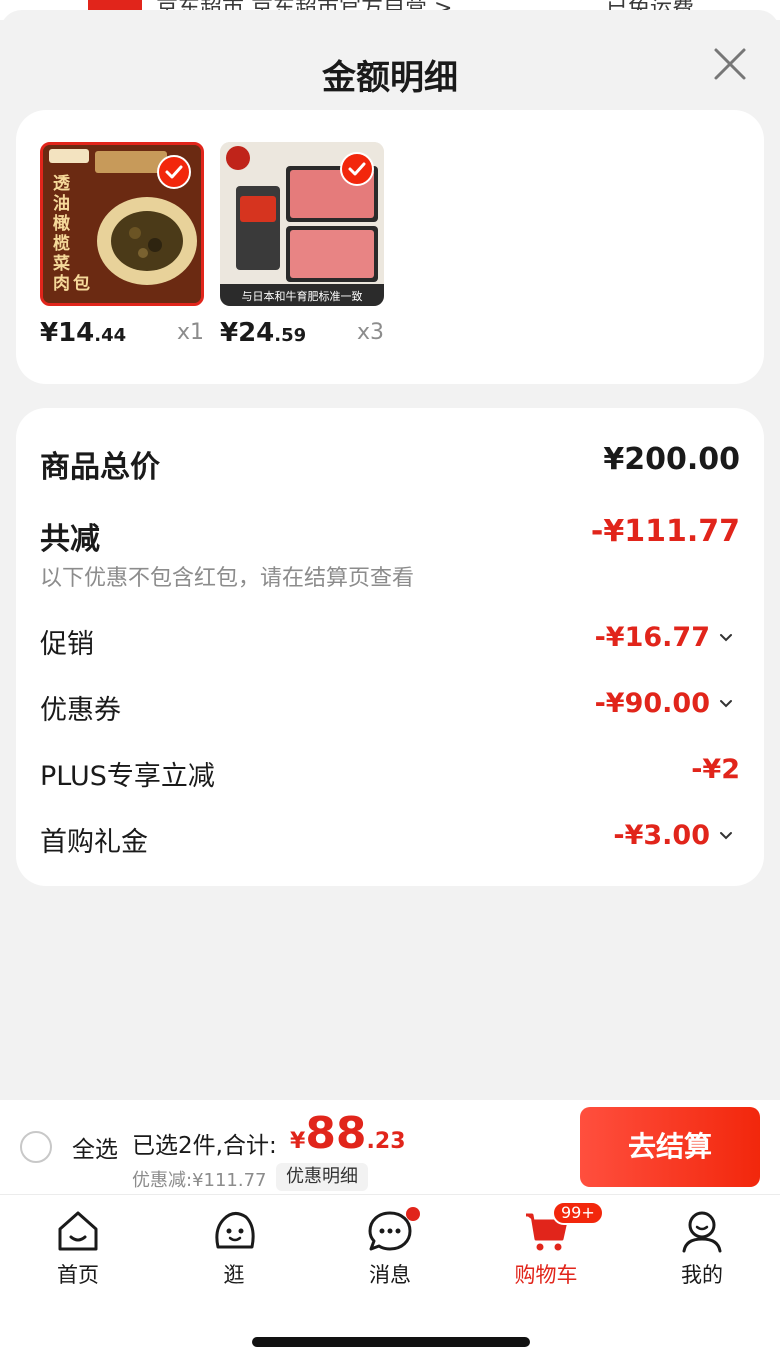 The height and width of the screenshot is (1363, 780). I want to click on product-thumbnail: 透 油 橄 榄 菜 肉 包, so click(122, 224).